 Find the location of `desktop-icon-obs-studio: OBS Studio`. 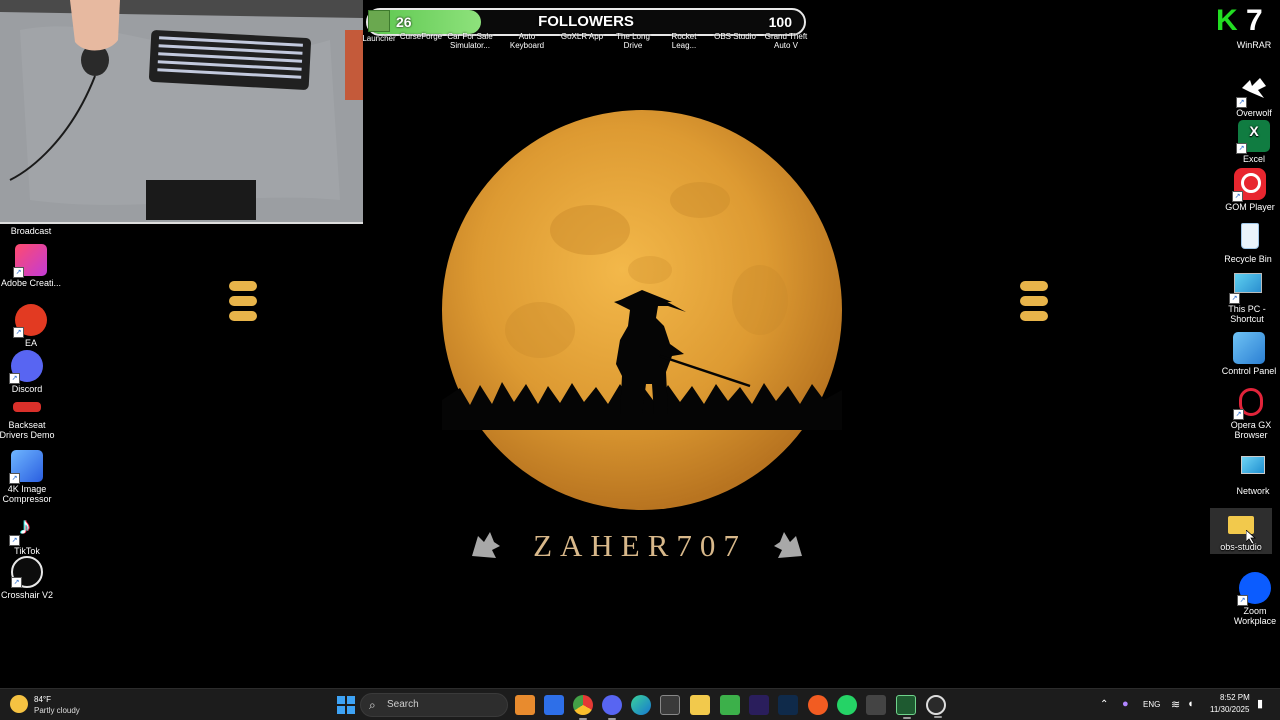

desktop-icon-obs-studio: OBS Studio is located at coordinates (735, 36).